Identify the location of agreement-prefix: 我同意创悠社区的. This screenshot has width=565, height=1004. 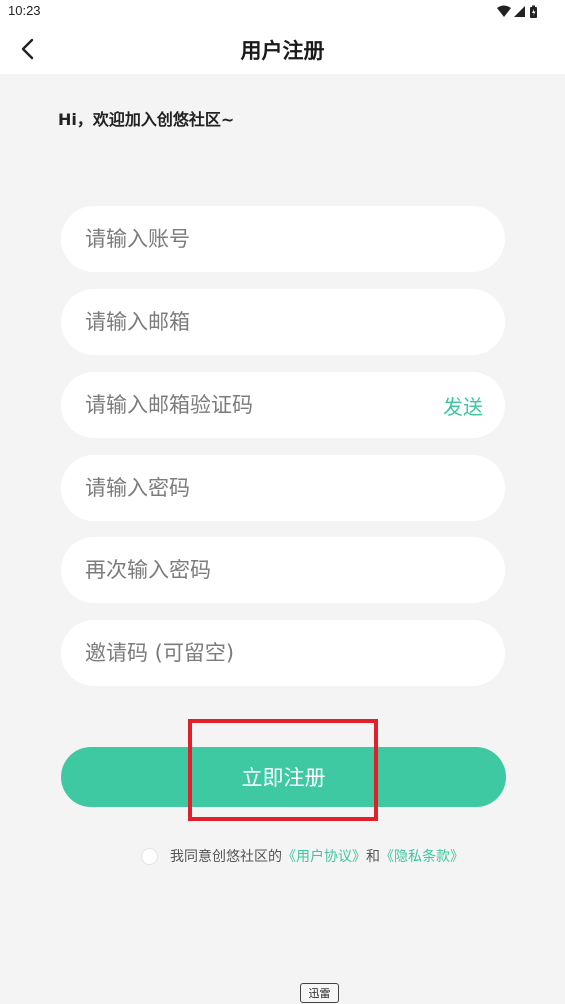
(226, 857).